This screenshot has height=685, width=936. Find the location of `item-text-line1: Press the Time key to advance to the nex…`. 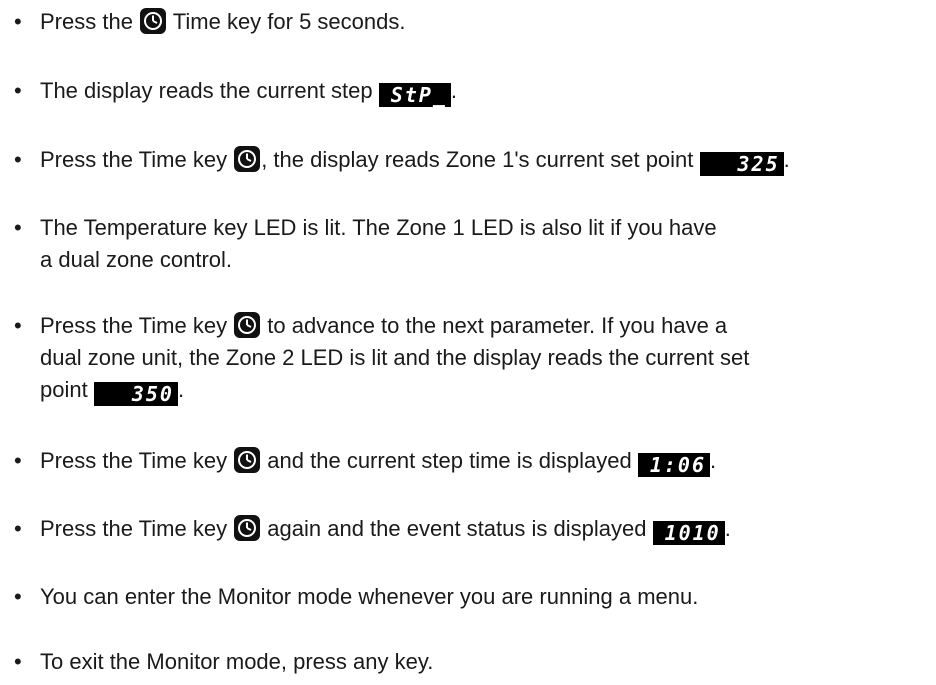

item-text-line1: Press the Time key to advance to the nex… is located at coordinates (465, 326).